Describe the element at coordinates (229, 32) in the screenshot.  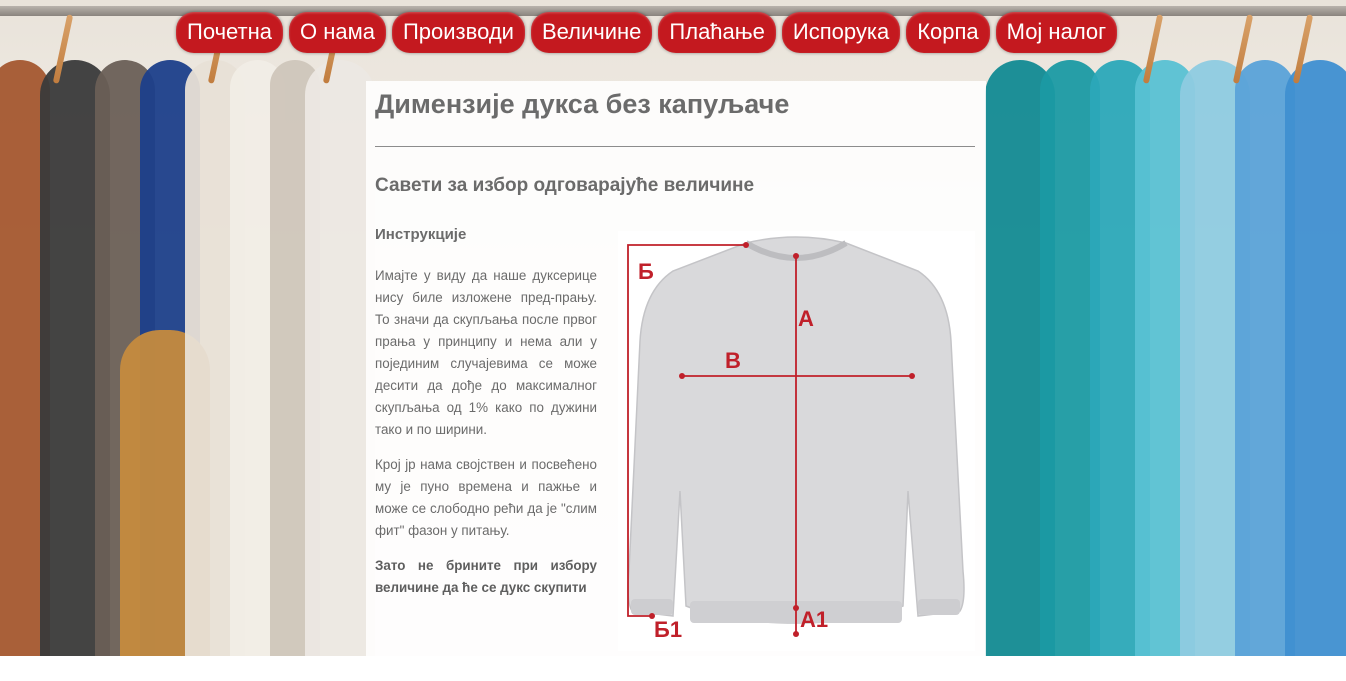
I see `nav-home: Почетна` at that location.